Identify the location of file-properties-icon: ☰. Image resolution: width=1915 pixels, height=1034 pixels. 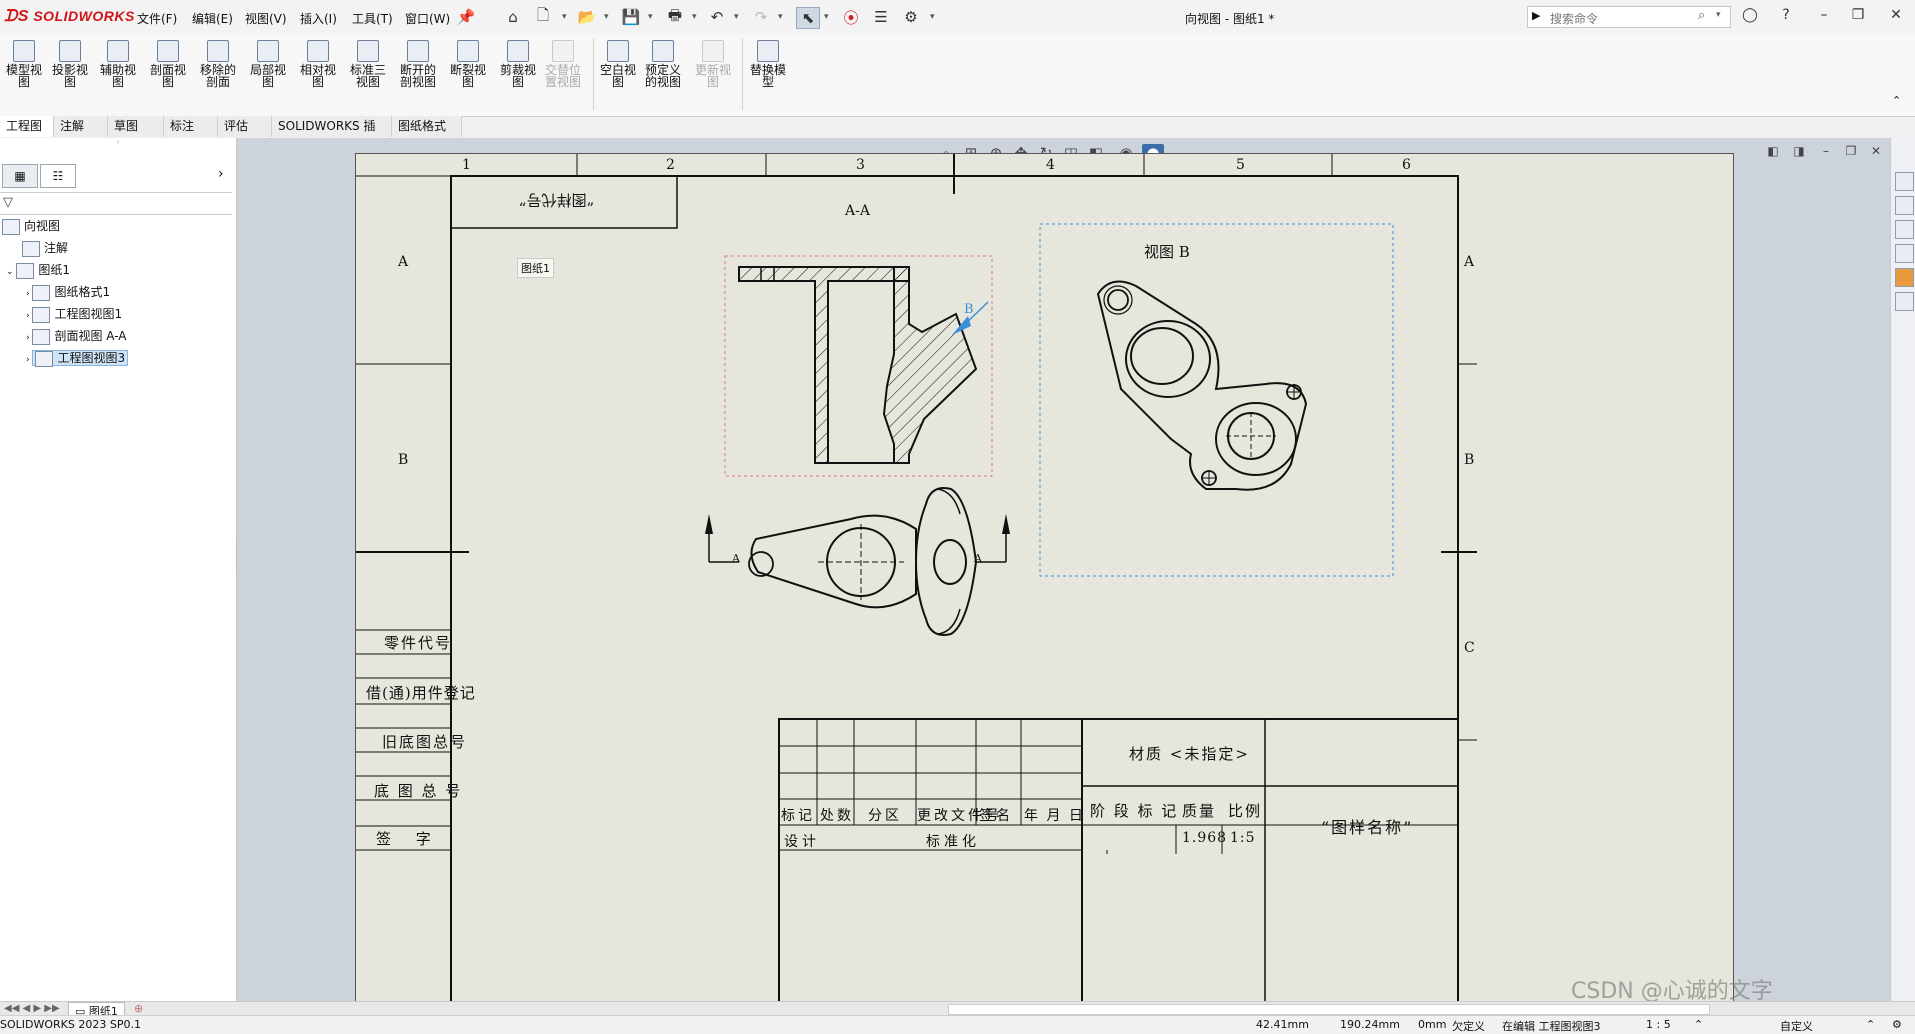
(881, 17).